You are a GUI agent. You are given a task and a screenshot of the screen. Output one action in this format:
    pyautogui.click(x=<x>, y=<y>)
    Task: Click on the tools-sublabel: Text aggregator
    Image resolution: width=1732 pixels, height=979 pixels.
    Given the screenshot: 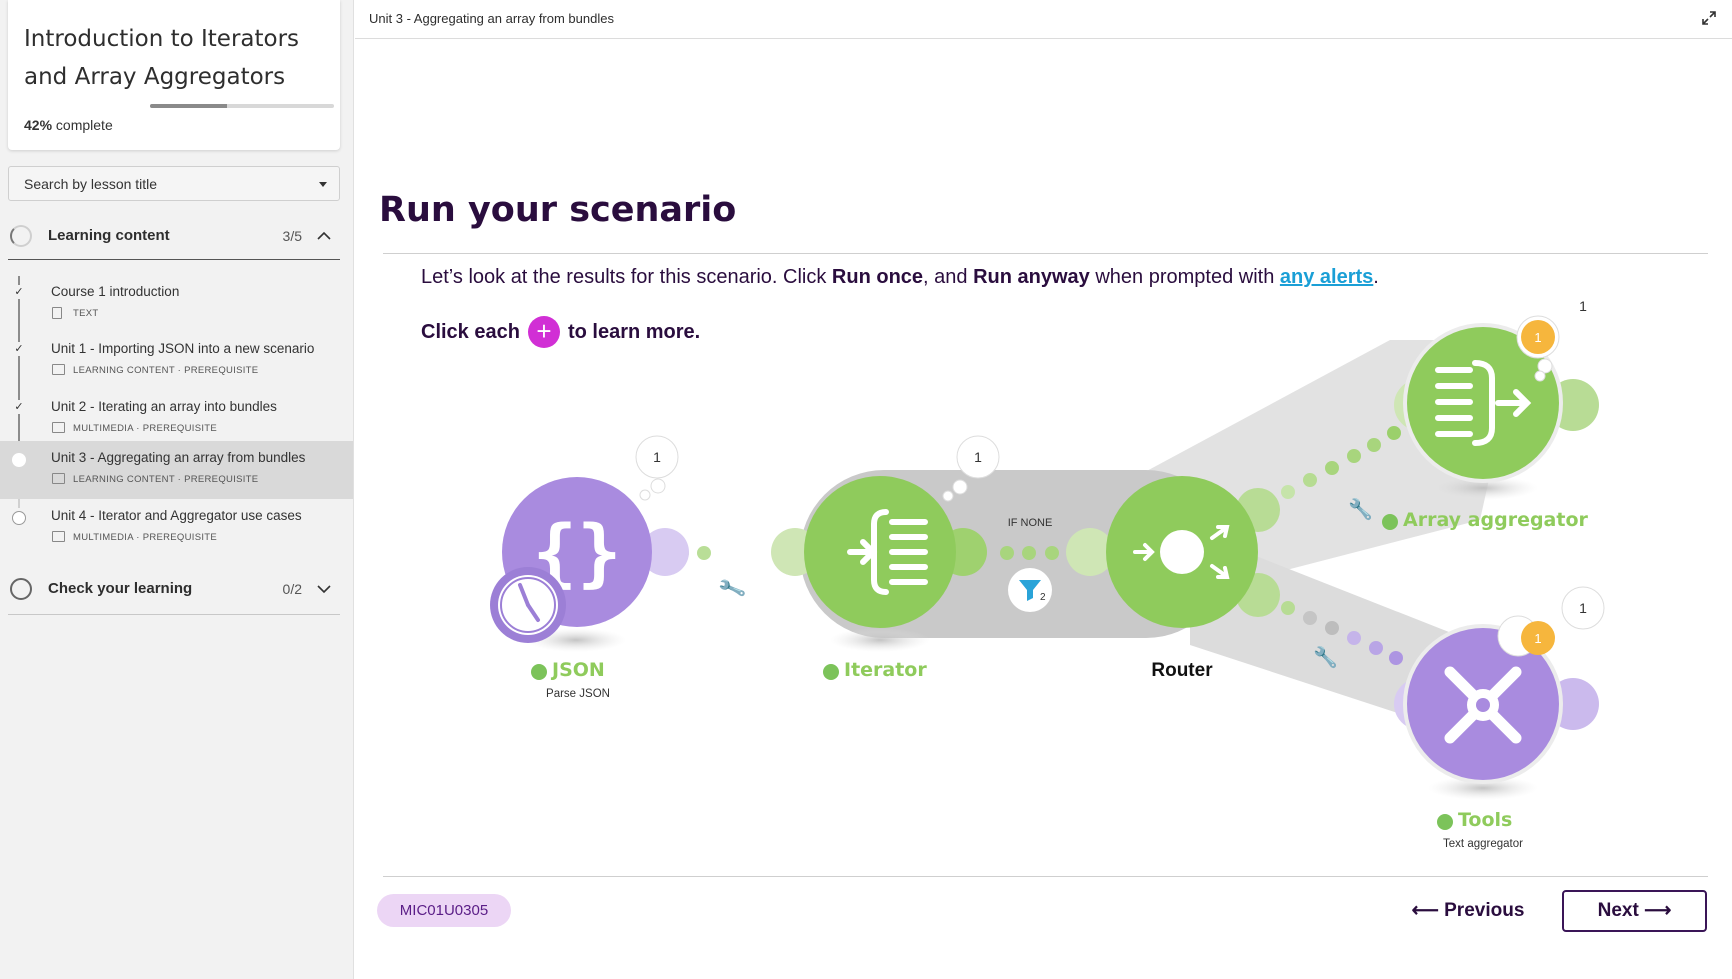 What is the action you would take?
    pyautogui.click(x=1483, y=844)
    